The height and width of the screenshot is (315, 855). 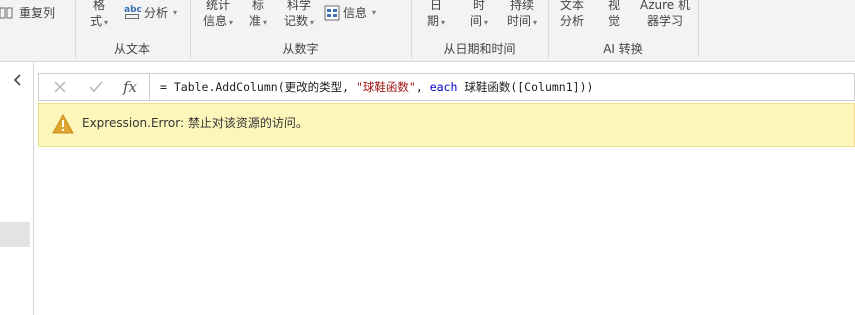 What do you see at coordinates (432, 21) in the screenshot?
I see `date-label-line2: 期` at bounding box center [432, 21].